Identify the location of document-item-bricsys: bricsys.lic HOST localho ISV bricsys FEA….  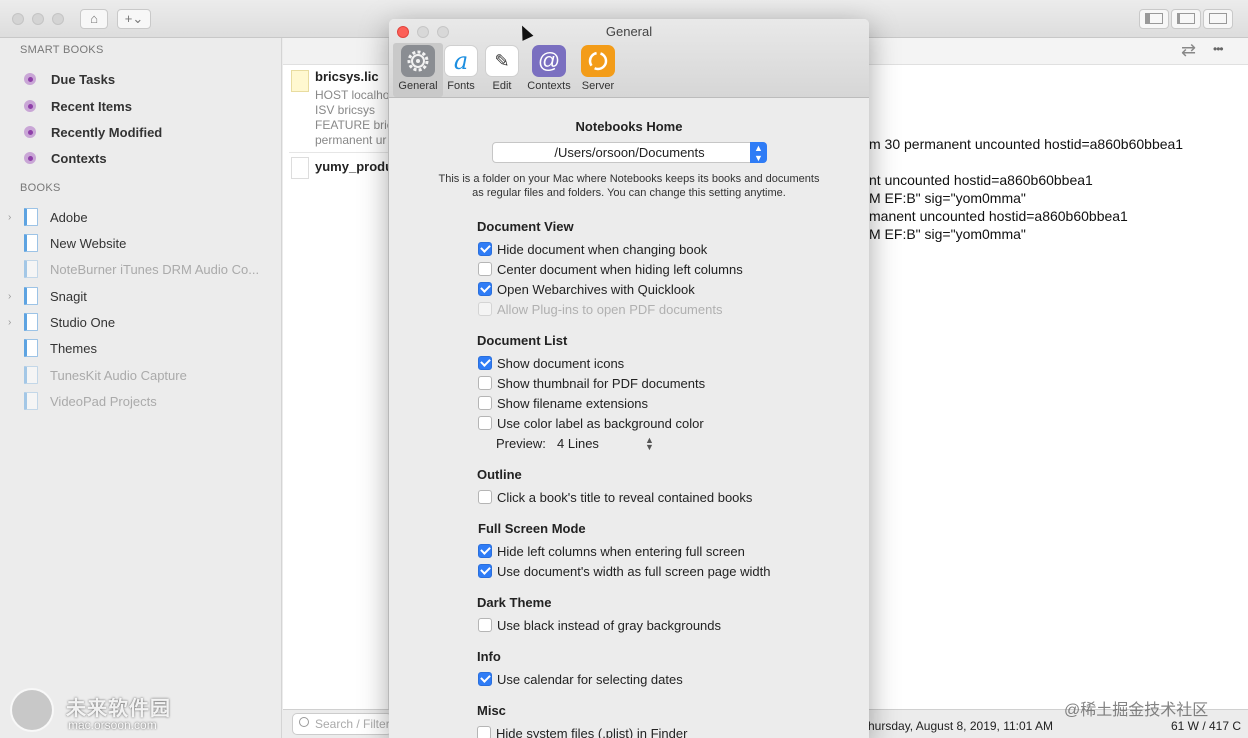
(338, 108).